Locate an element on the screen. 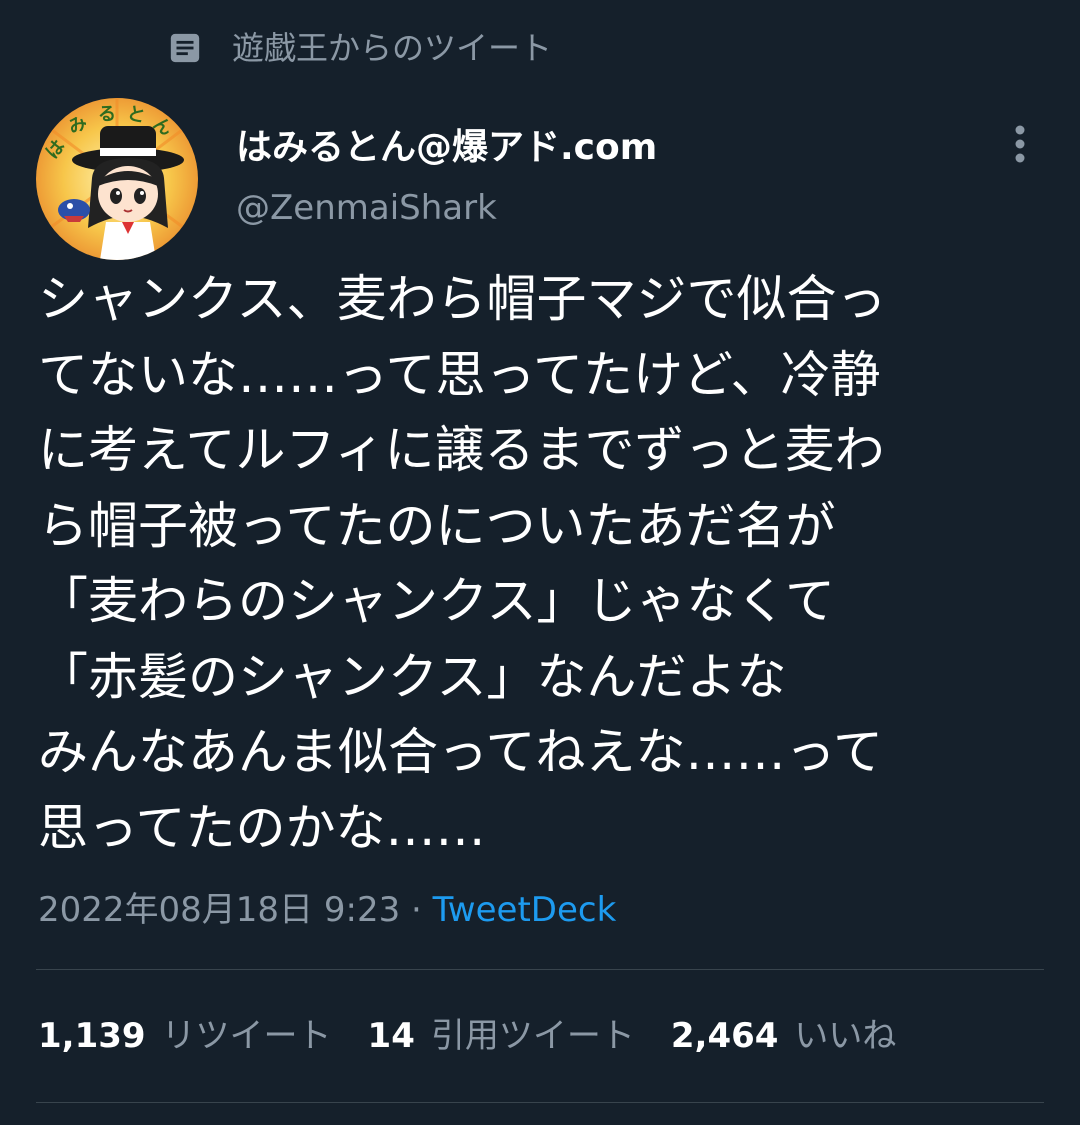  quotes-label: 引用ツイート is located at coordinates (532, 1036).